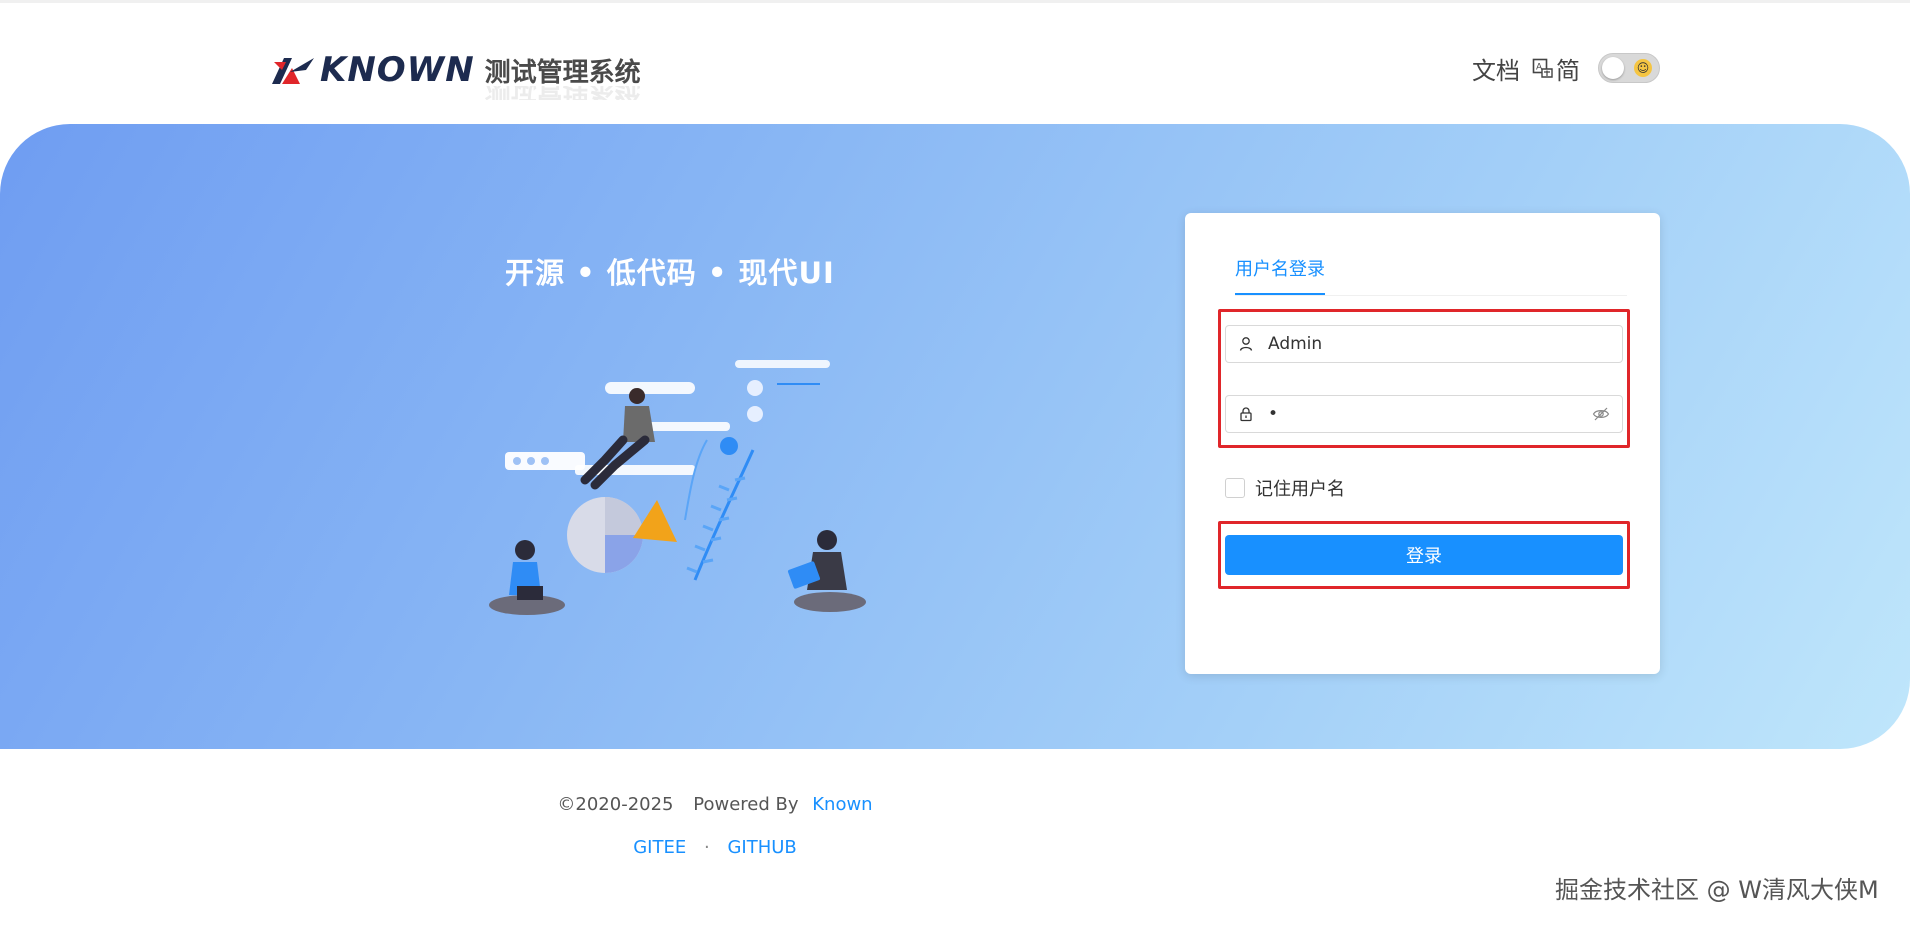  I want to click on system-title: 测试管理系统 测试管理系统, so click(562, 76).